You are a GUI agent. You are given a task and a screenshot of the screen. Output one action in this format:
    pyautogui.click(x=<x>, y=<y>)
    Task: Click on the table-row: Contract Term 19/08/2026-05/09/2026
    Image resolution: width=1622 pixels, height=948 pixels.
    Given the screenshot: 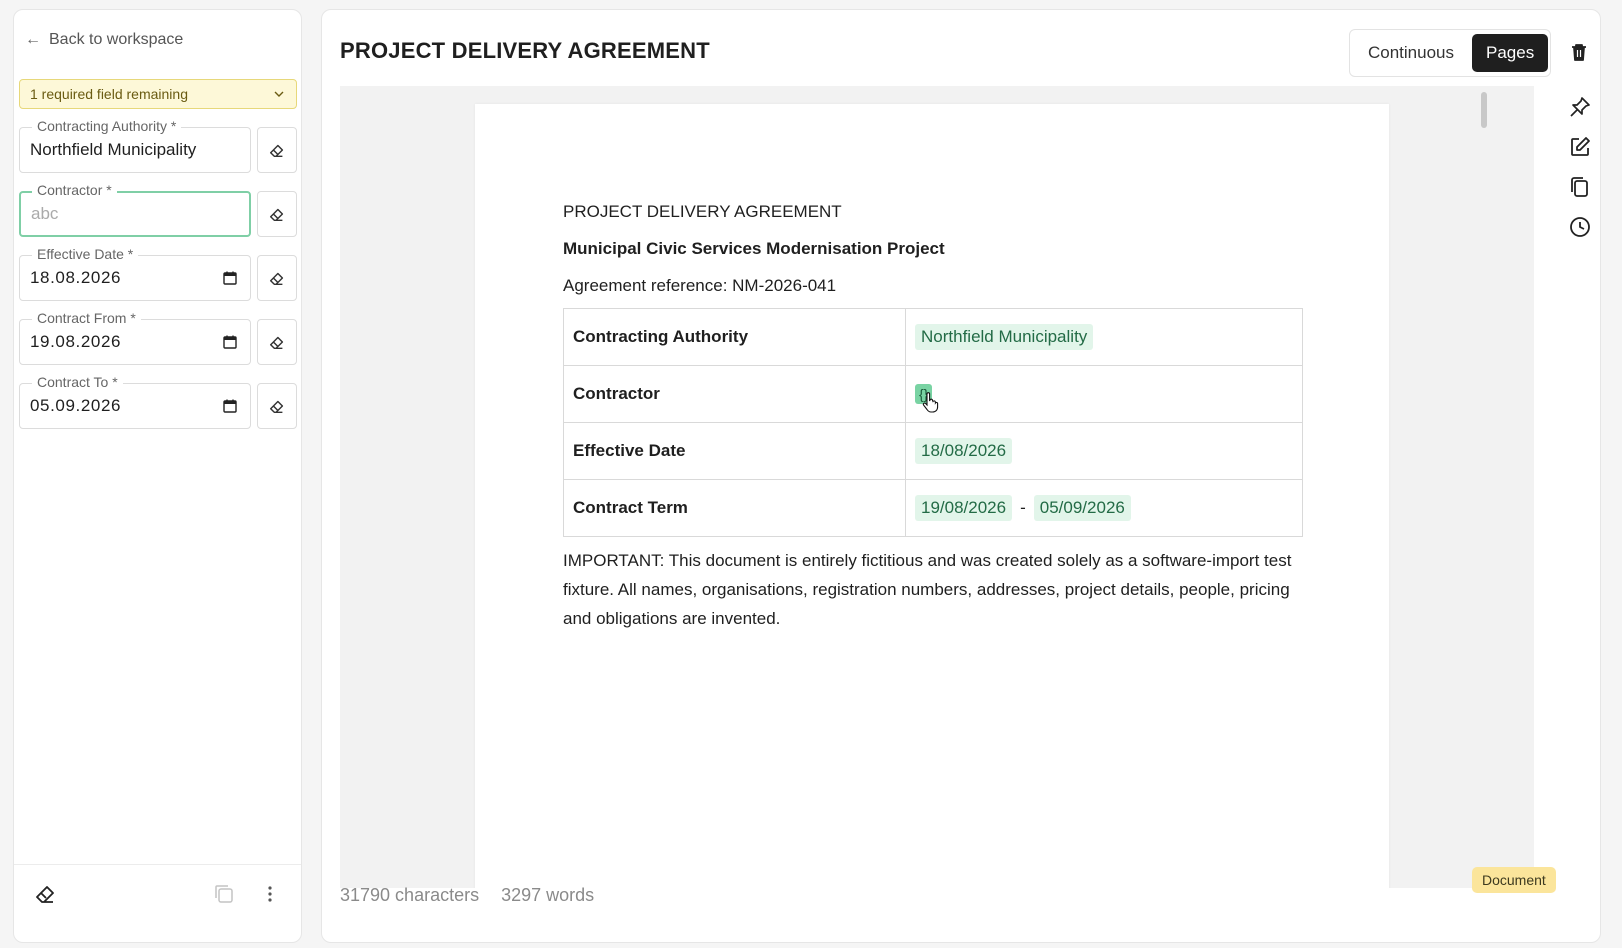 What is the action you would take?
    pyautogui.click(x=933, y=508)
    